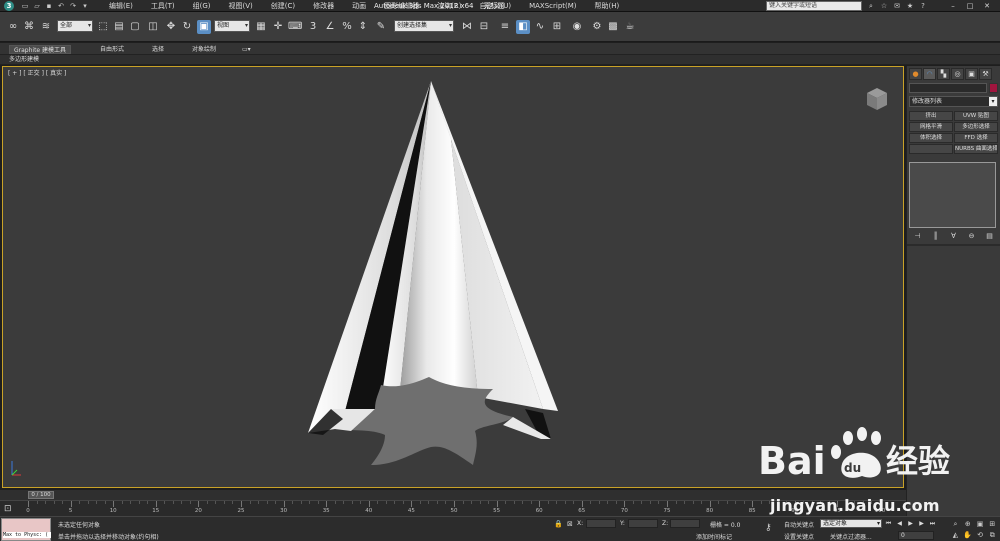 The image size is (1000, 541). Describe the element at coordinates (932, 523) in the screenshot. I see `go-to-end-icon: ⏭` at that location.